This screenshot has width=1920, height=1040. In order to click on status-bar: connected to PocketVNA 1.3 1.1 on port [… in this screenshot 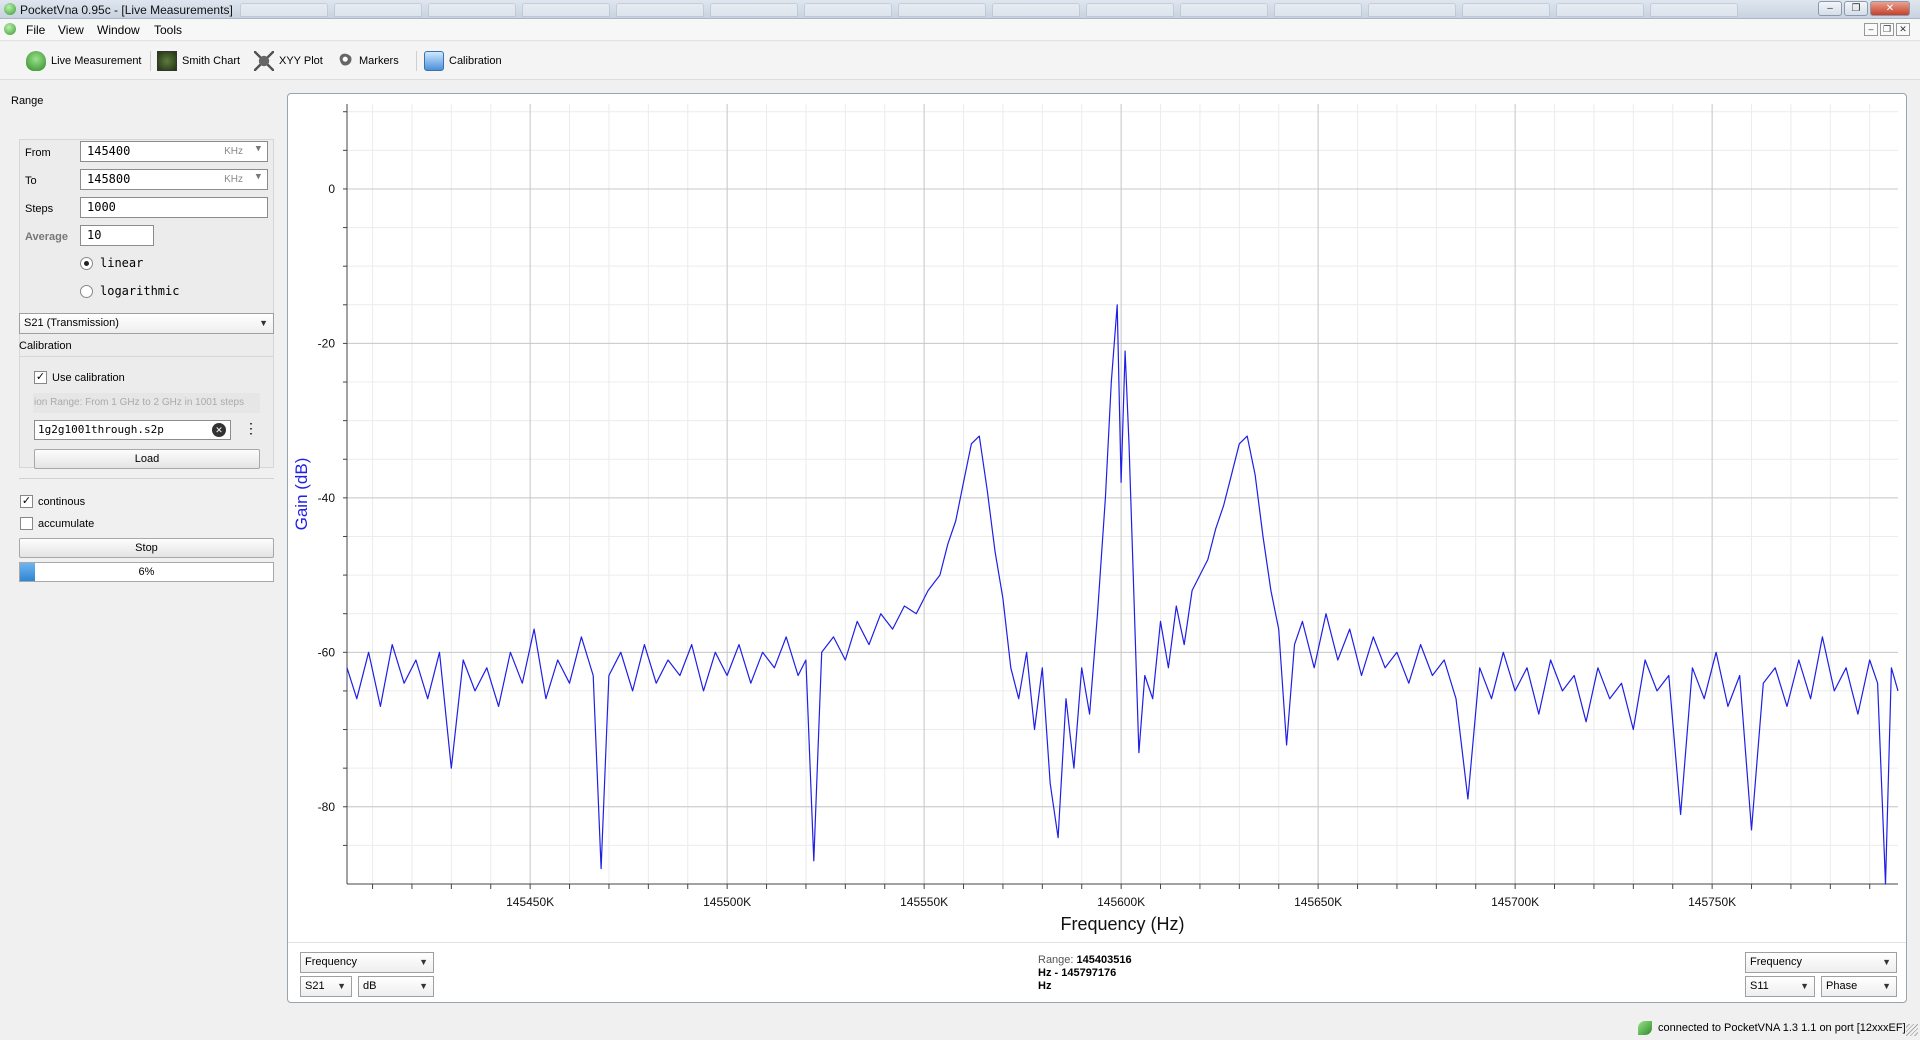, I will do `click(960, 1029)`.